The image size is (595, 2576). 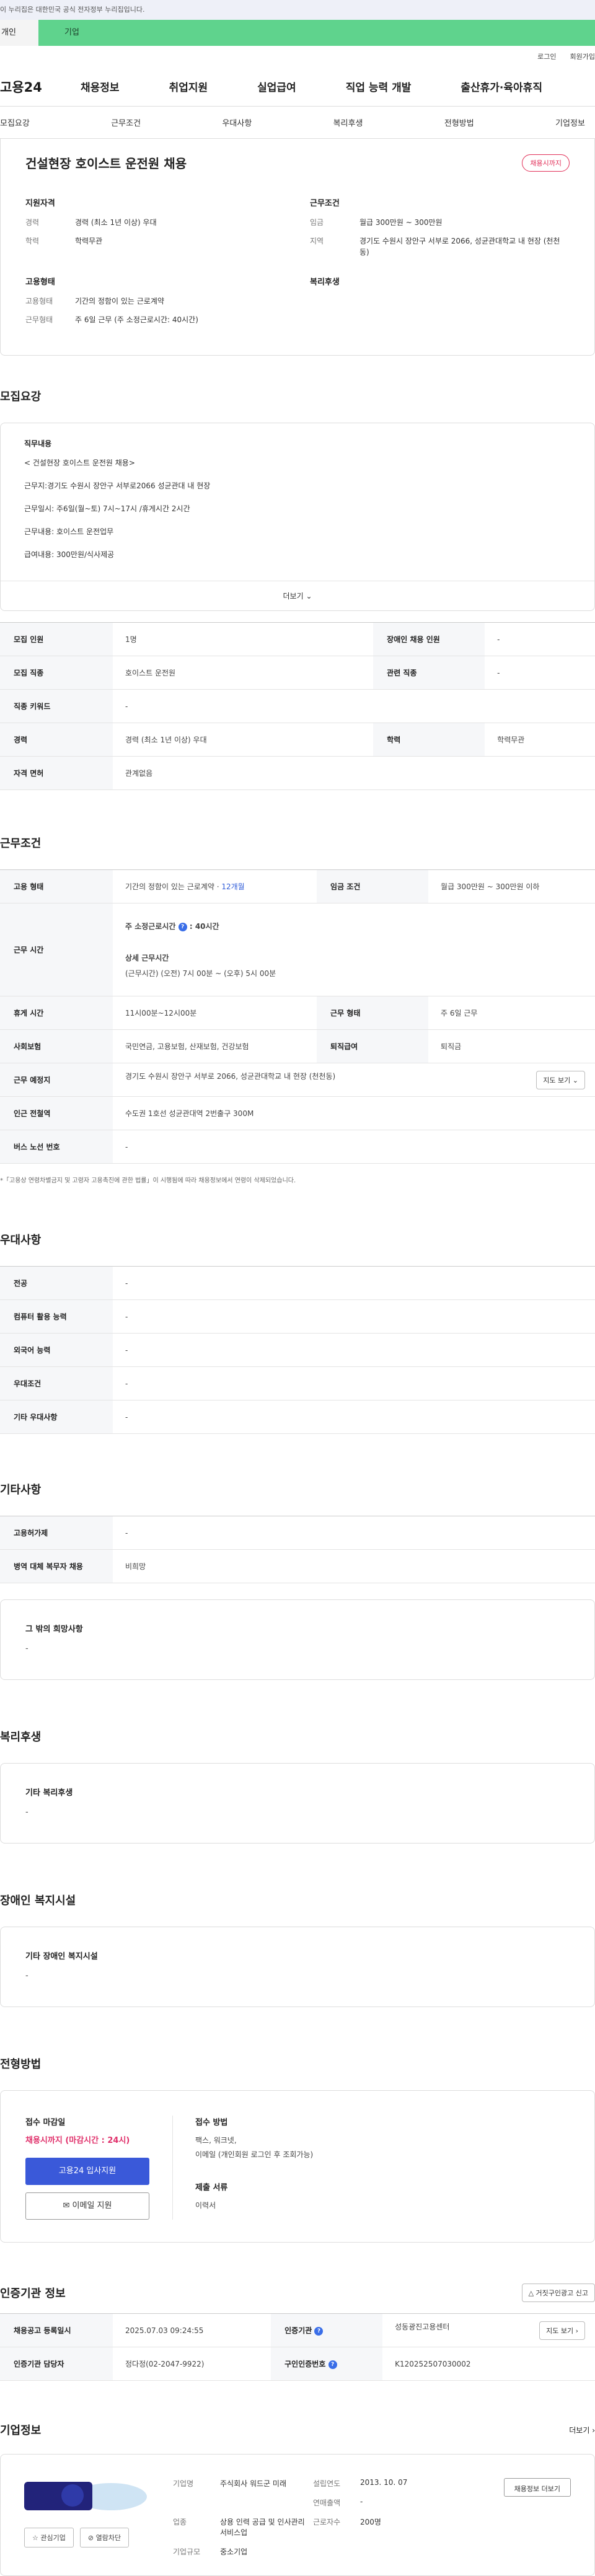 What do you see at coordinates (297, 1566) in the screenshot?
I see `table-row: 병역 대체 복무자 채용 비희망` at bounding box center [297, 1566].